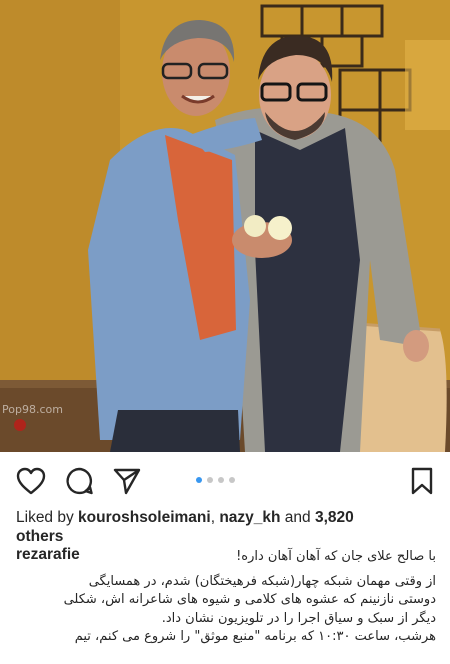  Describe the element at coordinates (31, 481) in the screenshot. I see `heart-icon` at that location.